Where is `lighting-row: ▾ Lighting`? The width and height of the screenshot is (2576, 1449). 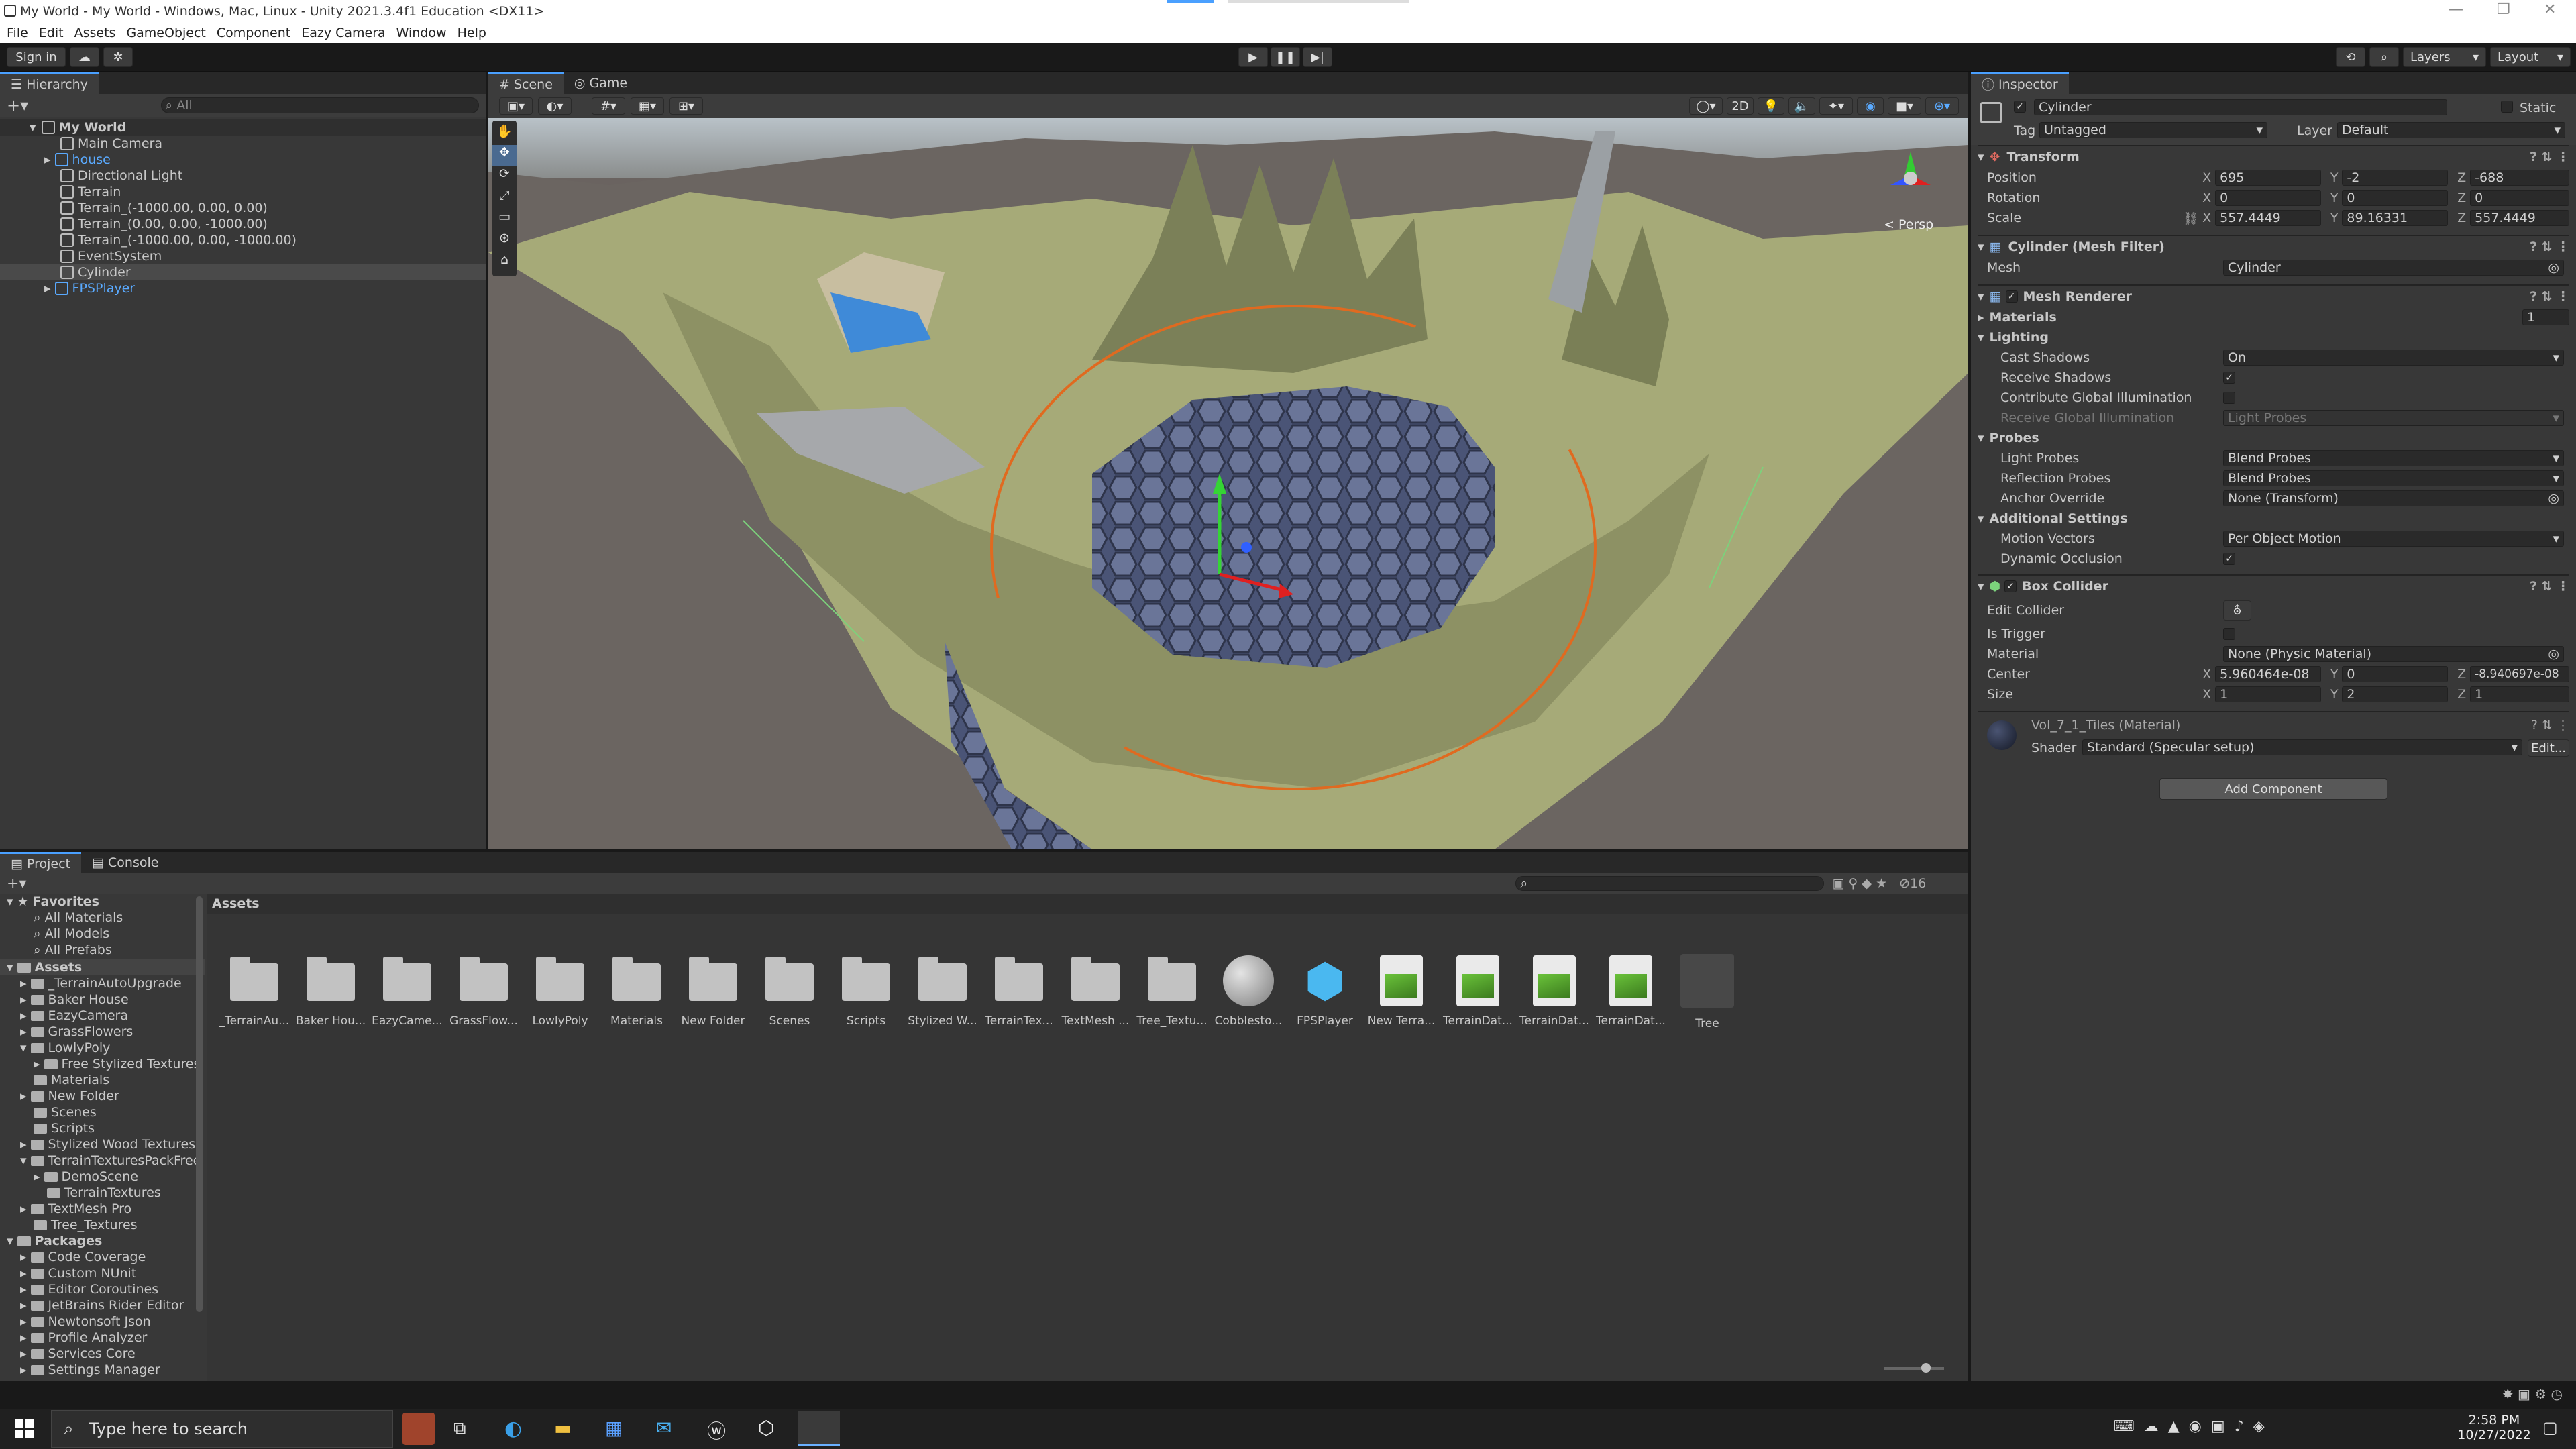
lighting-row: ▾ Lighting is located at coordinates (2273, 337).